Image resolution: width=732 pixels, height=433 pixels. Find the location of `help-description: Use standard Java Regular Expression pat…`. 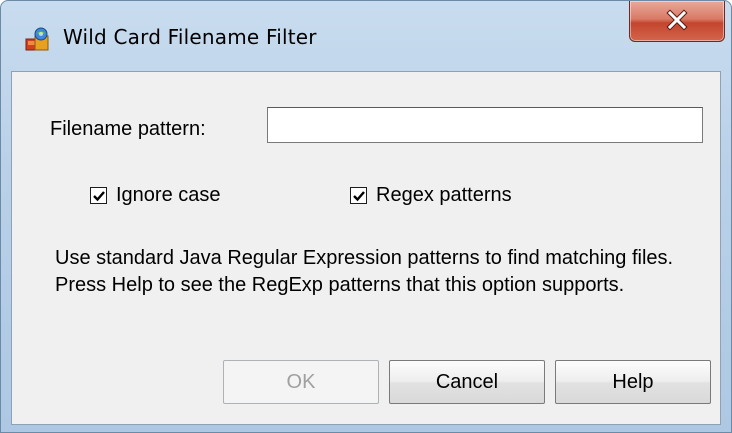

help-description: Use standard Java Regular Expression pat… is located at coordinates (364, 271).